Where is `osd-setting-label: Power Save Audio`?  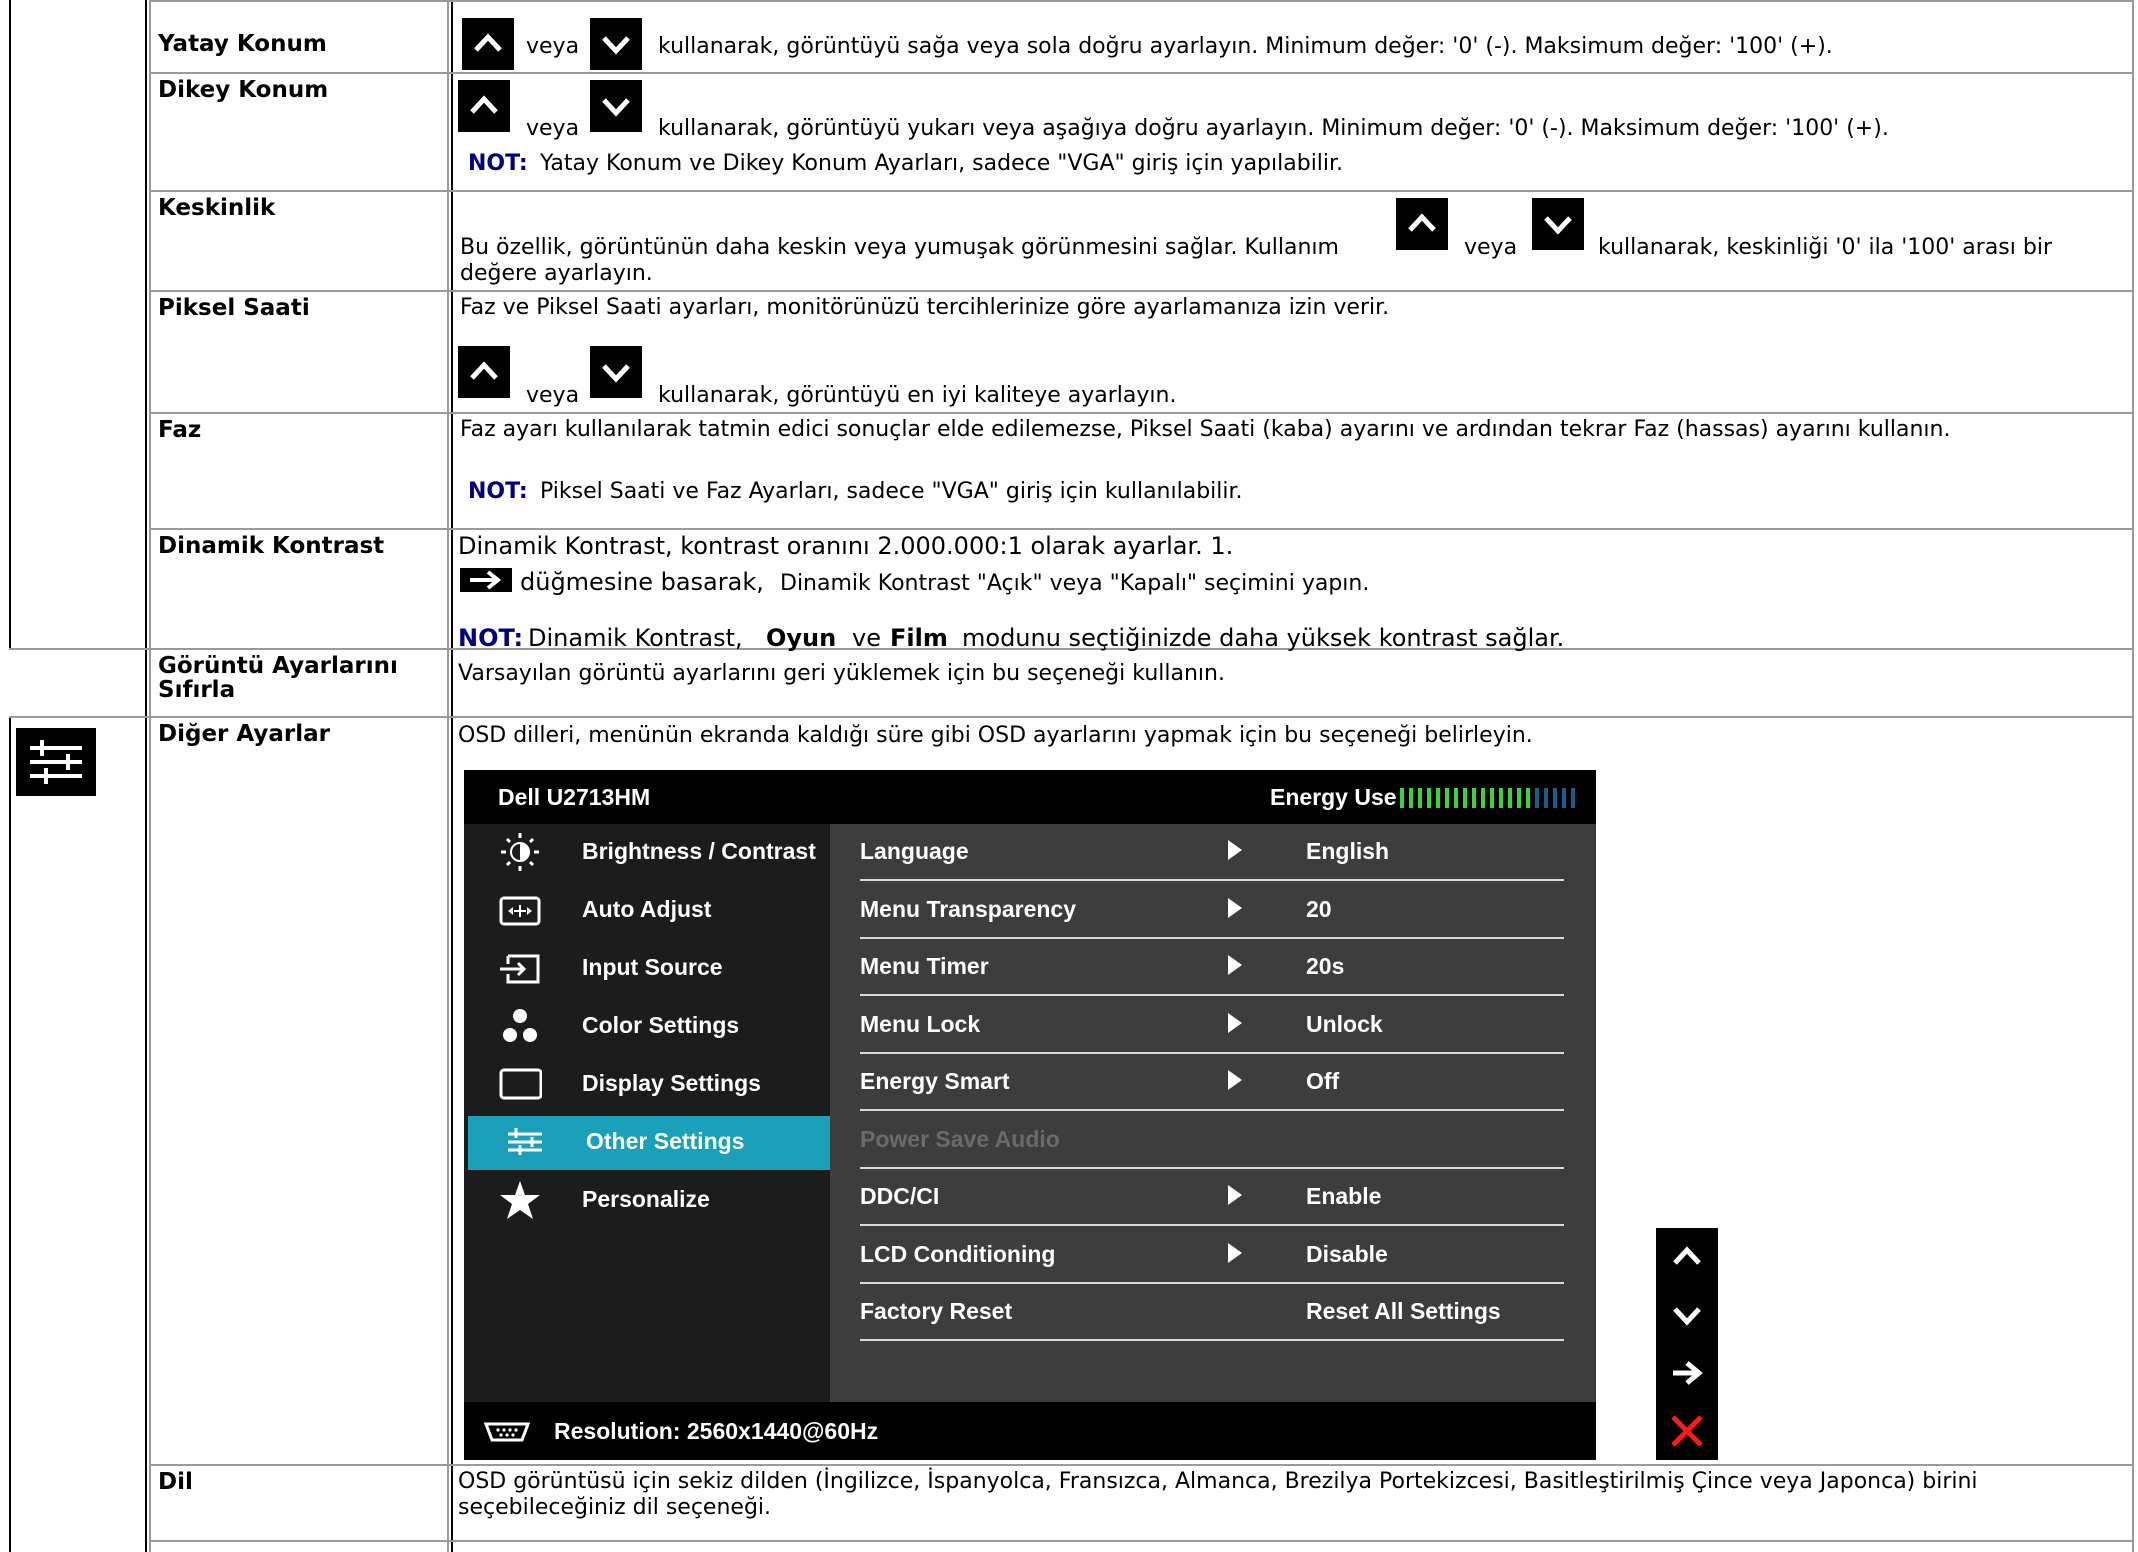 osd-setting-label: Power Save Audio is located at coordinates (960, 1138).